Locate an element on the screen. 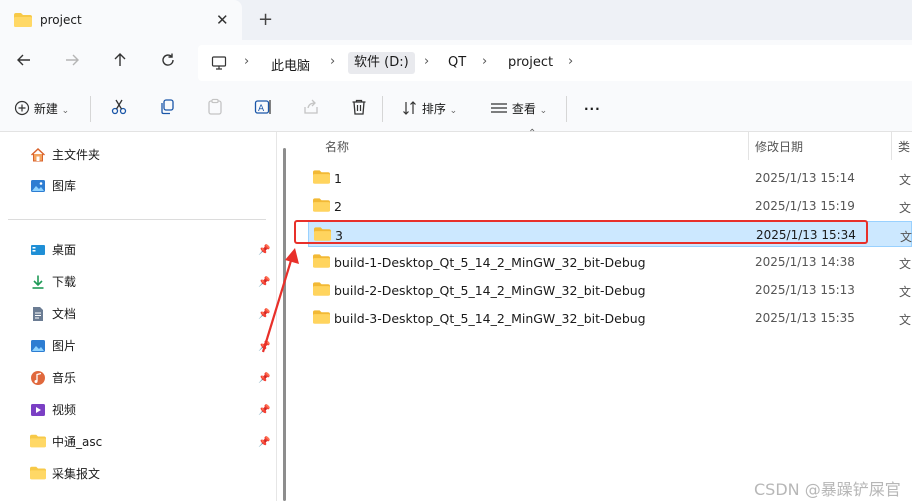  file-modified: 2025/1/13 14:38 is located at coordinates (805, 262).